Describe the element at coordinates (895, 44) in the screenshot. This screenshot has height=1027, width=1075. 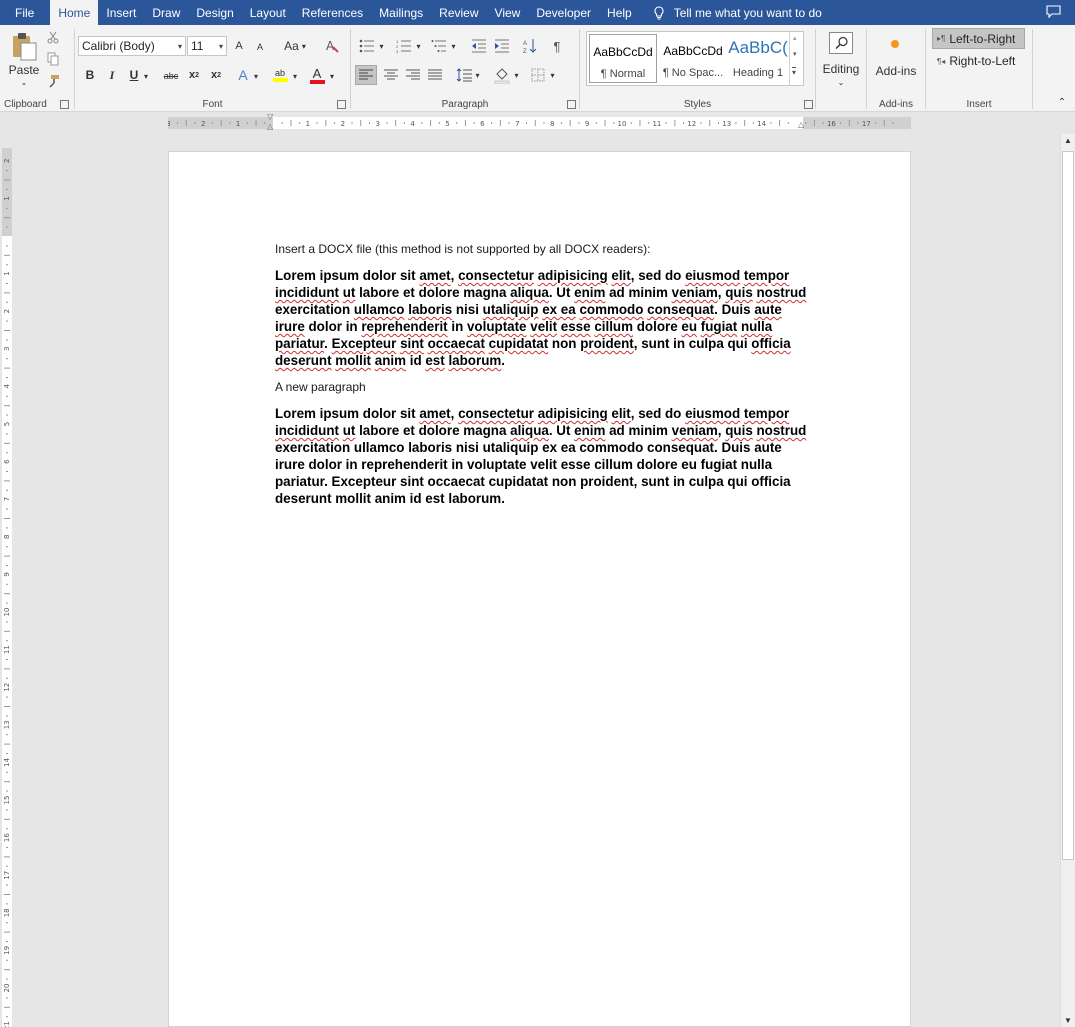
I see `addins-icon` at that location.